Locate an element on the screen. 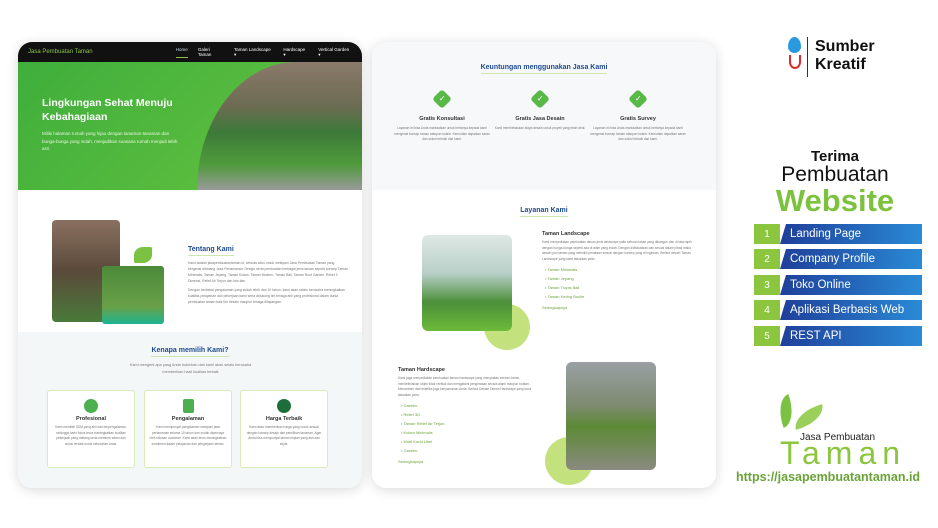 Image resolution: width=938 pixels, height=528 pixels. service-toko-online: 3 Toko Online is located at coordinates (838, 285).